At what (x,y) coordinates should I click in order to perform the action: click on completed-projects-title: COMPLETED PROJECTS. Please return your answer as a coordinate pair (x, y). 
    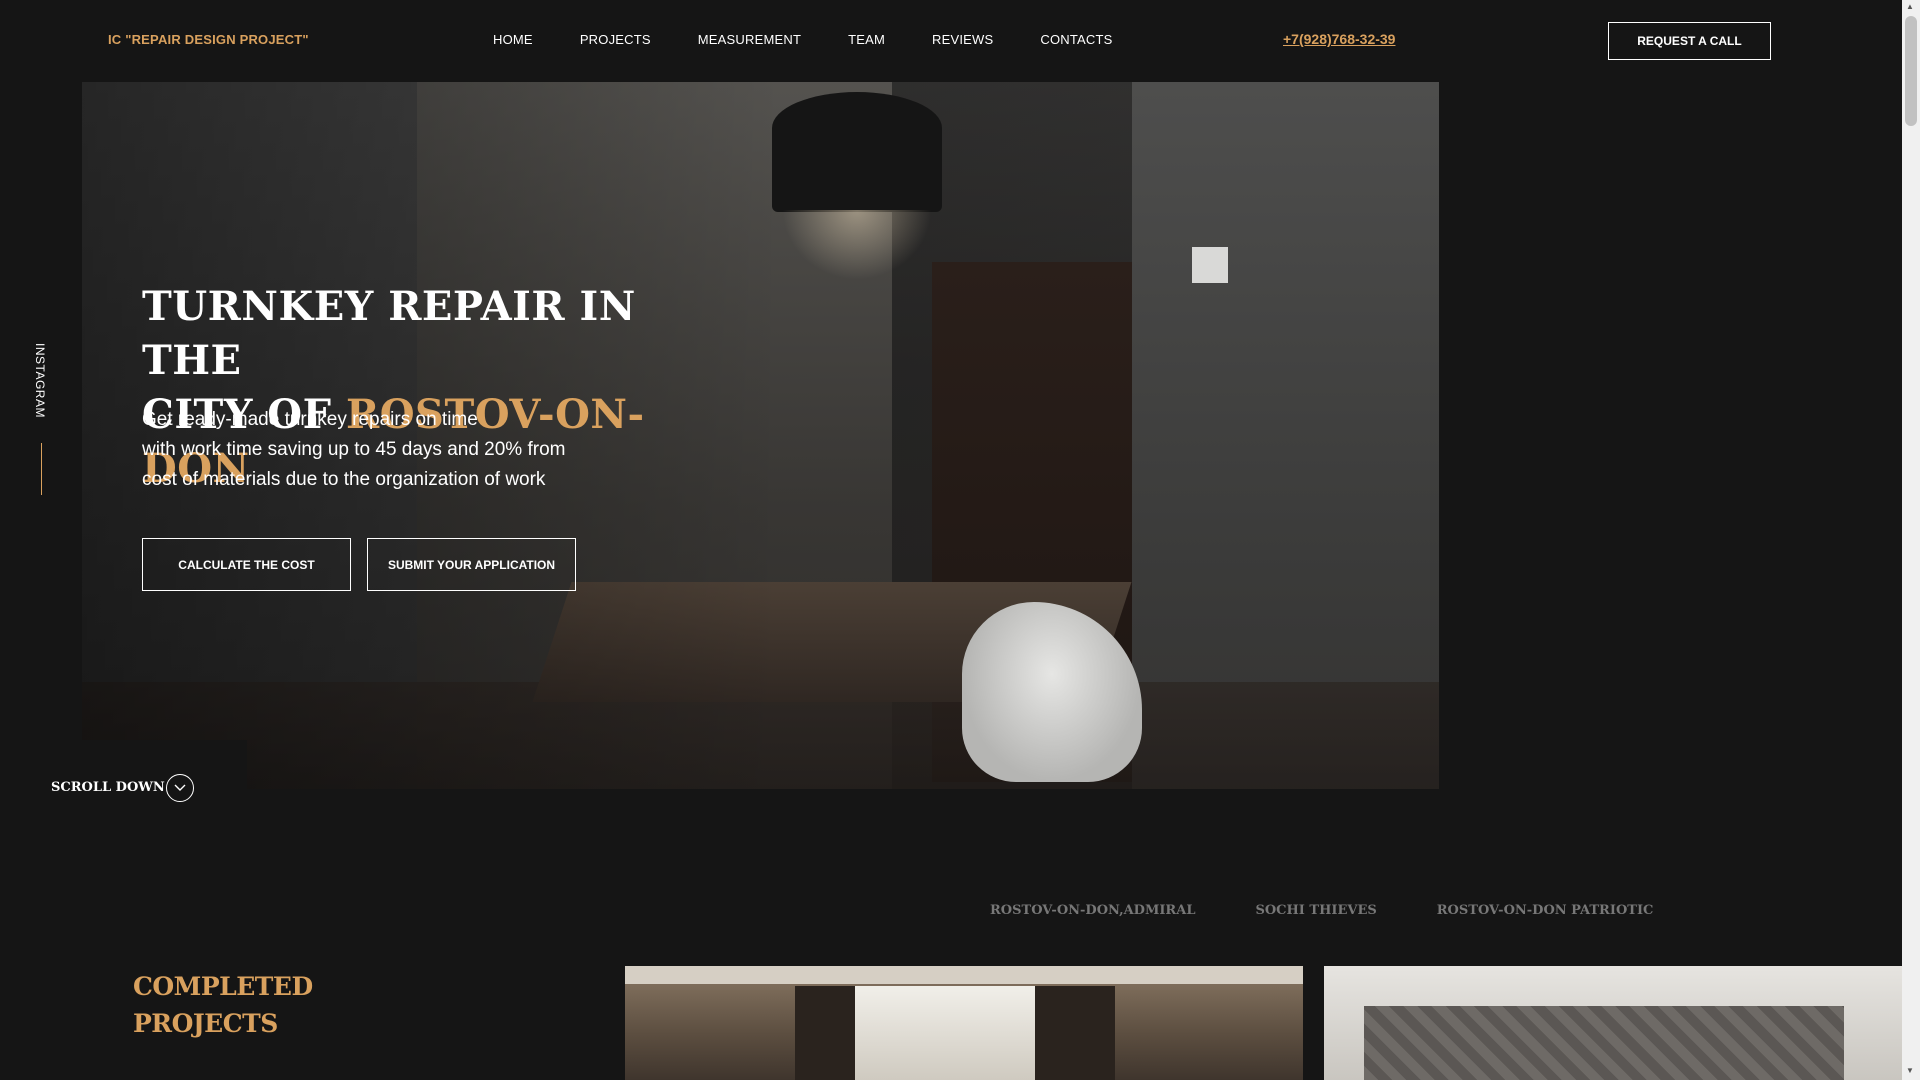
    Looking at the image, I should click on (223, 1005).